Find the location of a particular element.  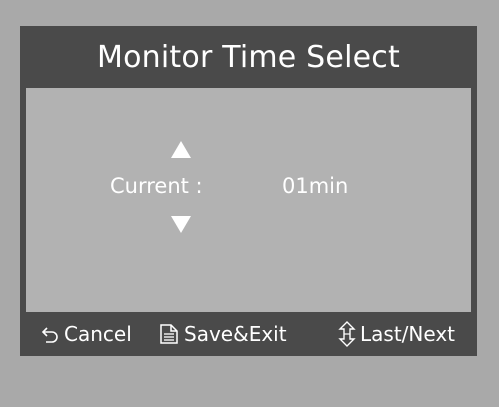

document-icon is located at coordinates (169, 334).